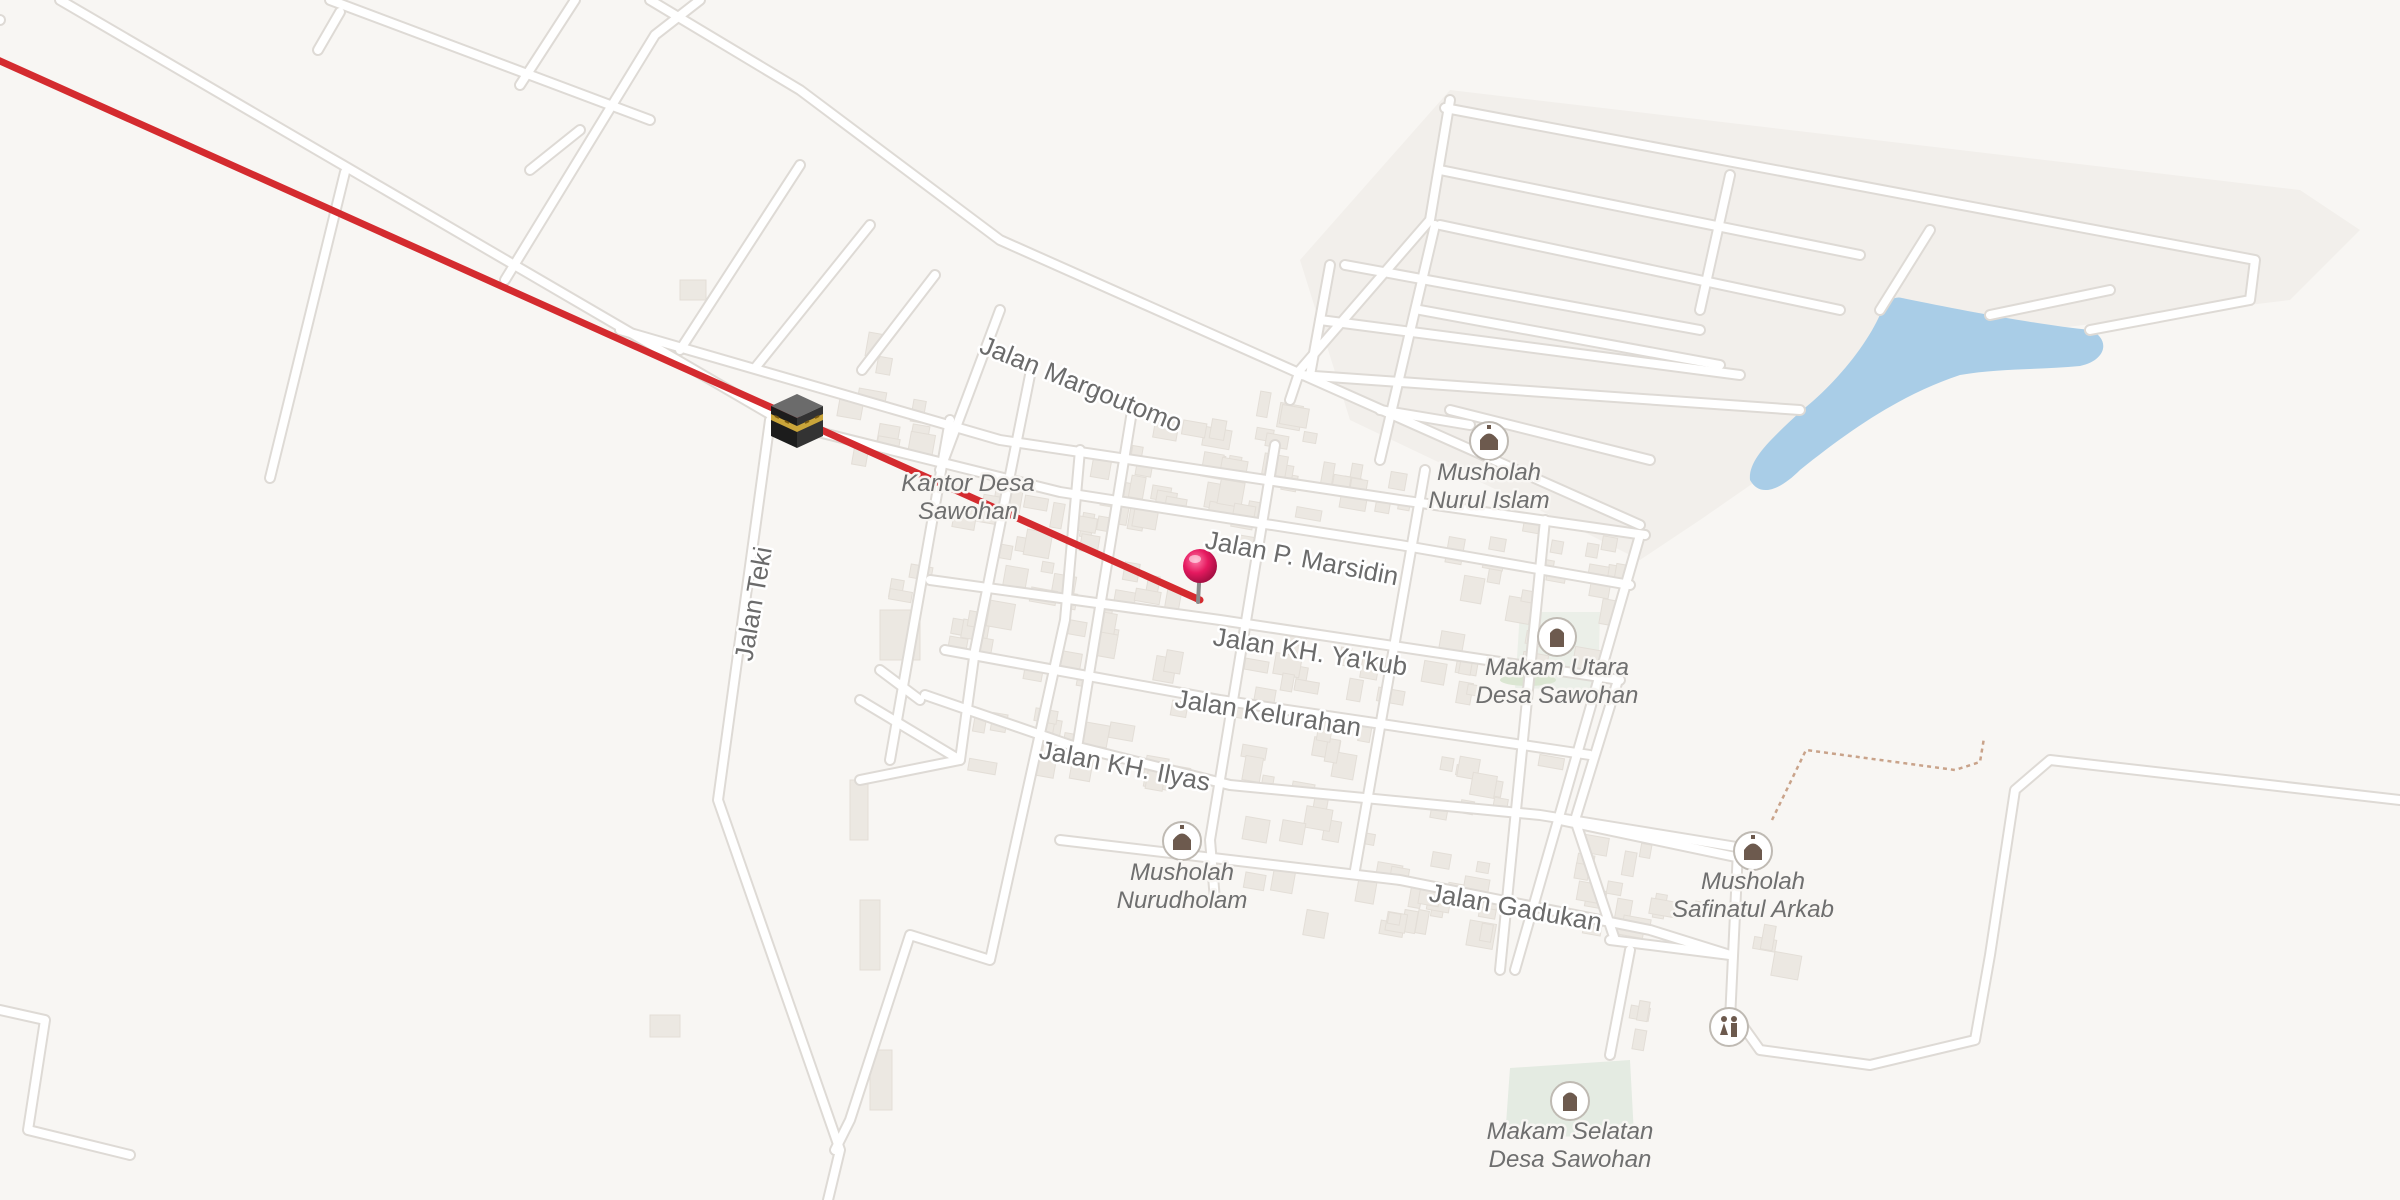 The height and width of the screenshot is (1200, 2400). Describe the element at coordinates (968, 511) in the screenshot. I see `poi-label-line2: Sawohan` at that location.